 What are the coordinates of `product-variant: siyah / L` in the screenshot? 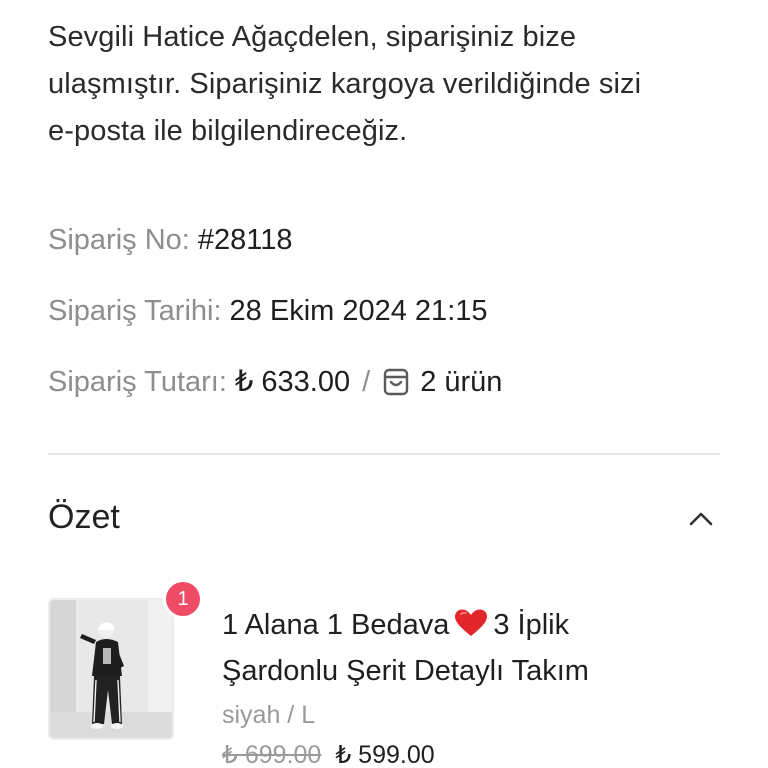 It's located at (269, 715).